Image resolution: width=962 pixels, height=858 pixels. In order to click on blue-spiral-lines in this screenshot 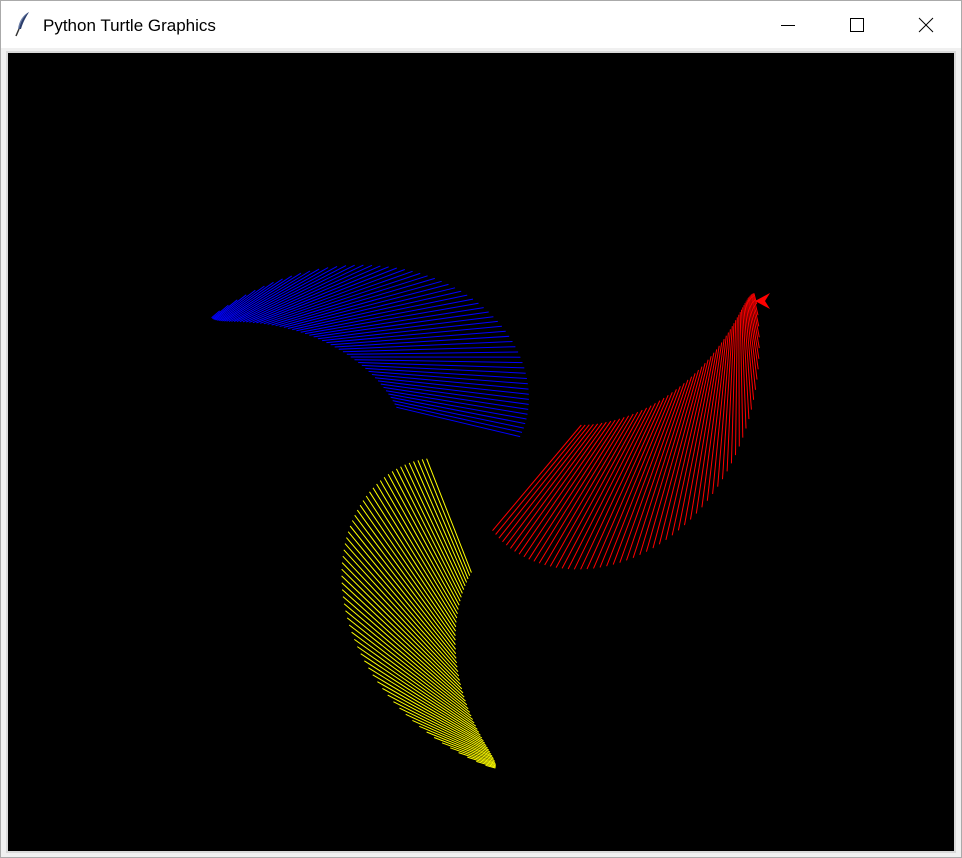, I will do `click(370, 351)`.